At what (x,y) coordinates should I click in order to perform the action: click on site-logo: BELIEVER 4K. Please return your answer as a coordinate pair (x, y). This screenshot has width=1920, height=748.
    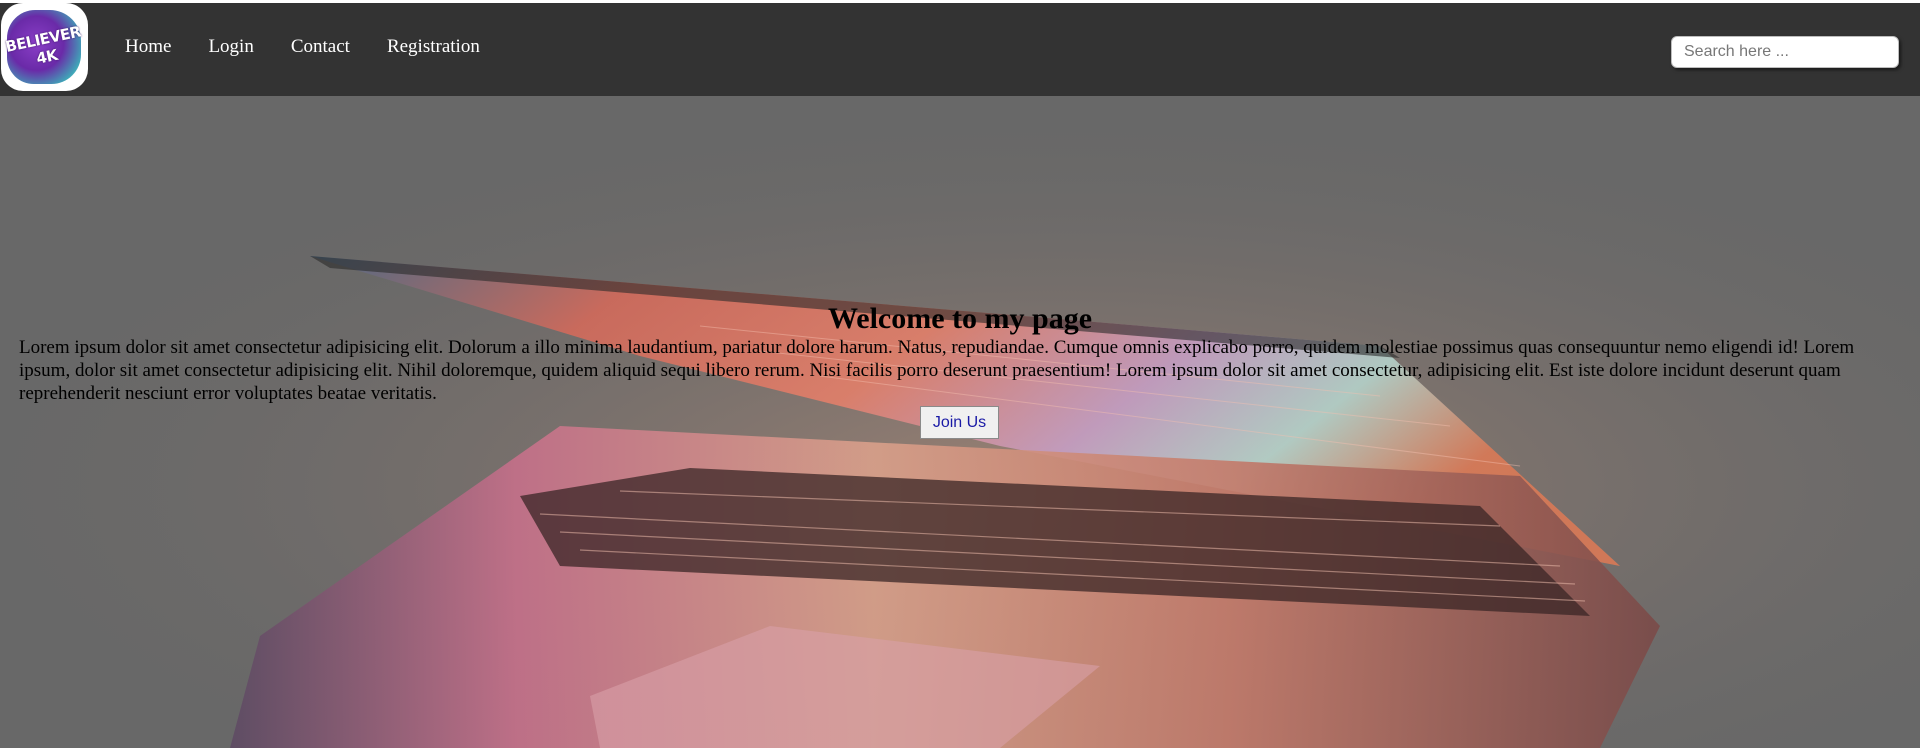
    Looking at the image, I should click on (44, 47).